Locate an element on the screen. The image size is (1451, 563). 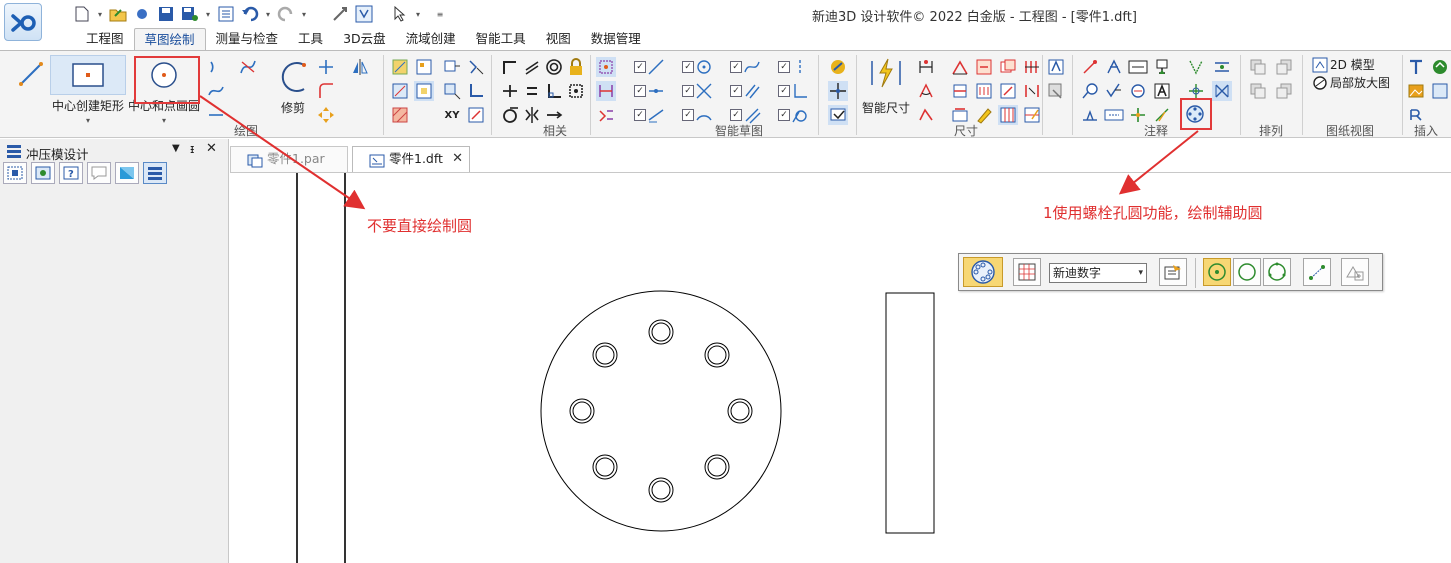
annotation-arrow-right is located at coordinates (1158, 162).